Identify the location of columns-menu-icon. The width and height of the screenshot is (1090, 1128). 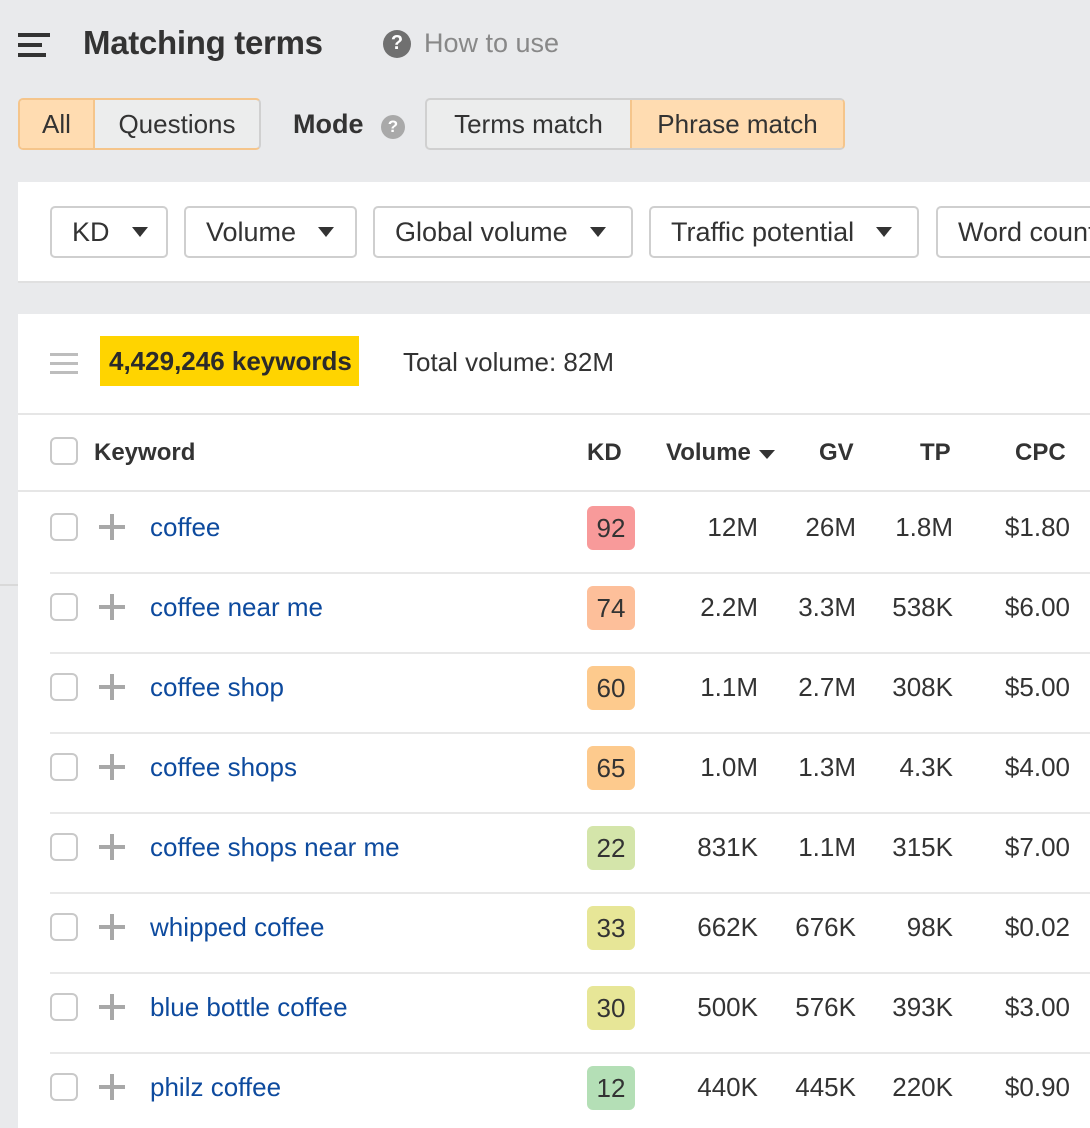
(64, 364).